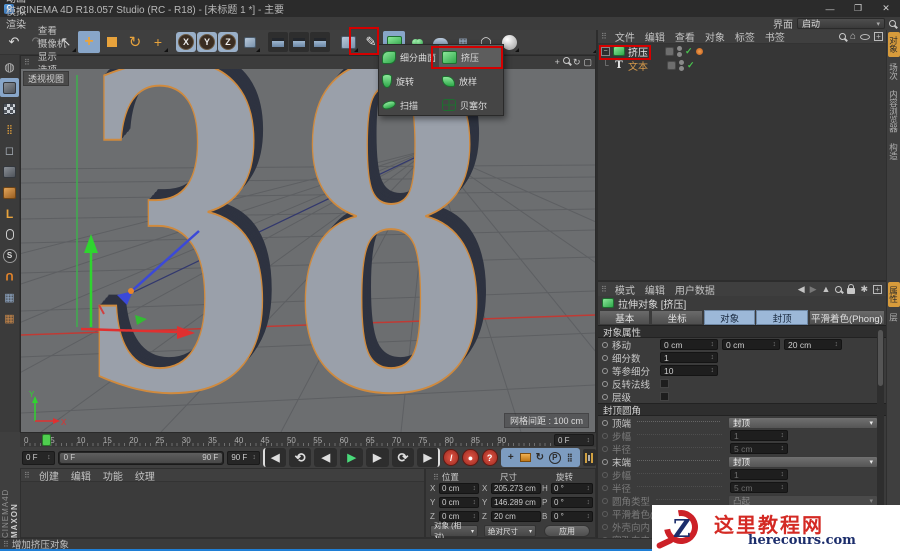  Describe the element at coordinates (112, 42) in the screenshot. I see `scale-tool` at that location.